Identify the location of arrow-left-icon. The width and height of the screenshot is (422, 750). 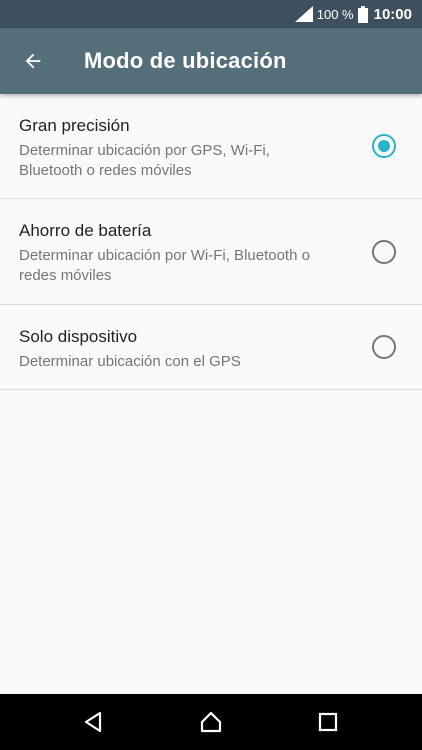
(33, 61).